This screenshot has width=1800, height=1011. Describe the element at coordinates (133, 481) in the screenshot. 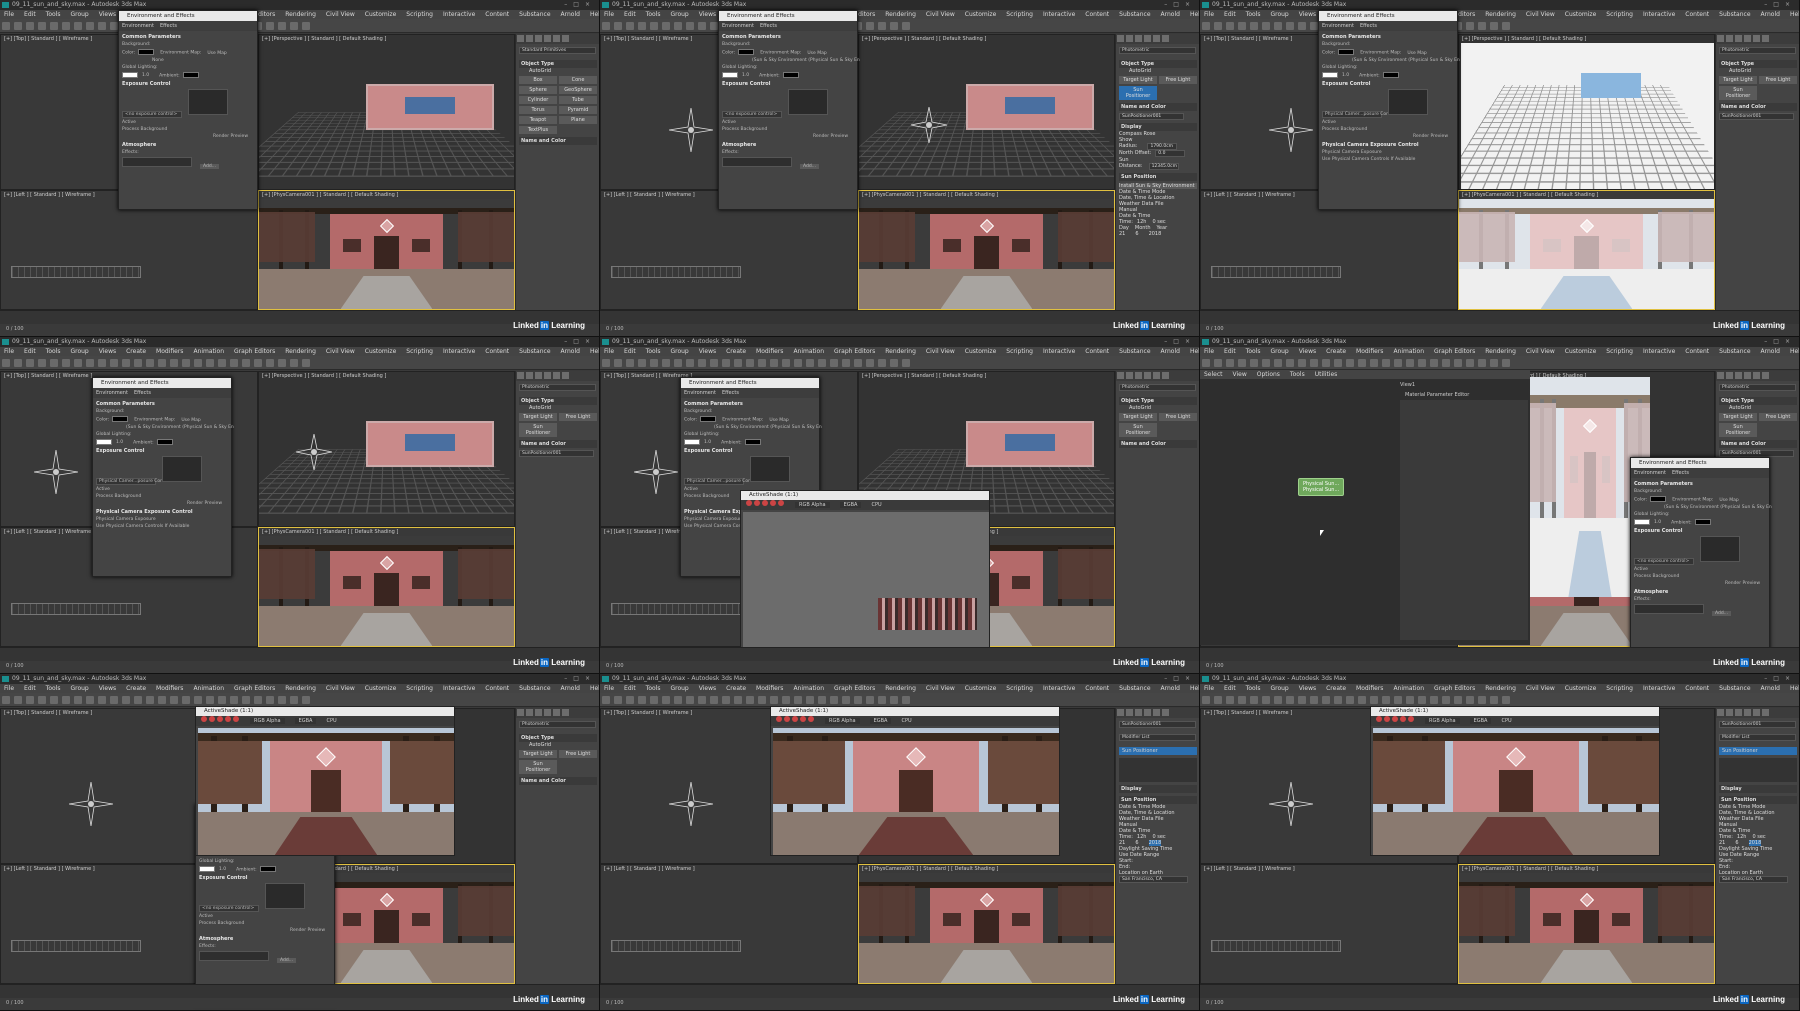

I see `exposure-dropdown: Physical Camer...posure Control` at that location.